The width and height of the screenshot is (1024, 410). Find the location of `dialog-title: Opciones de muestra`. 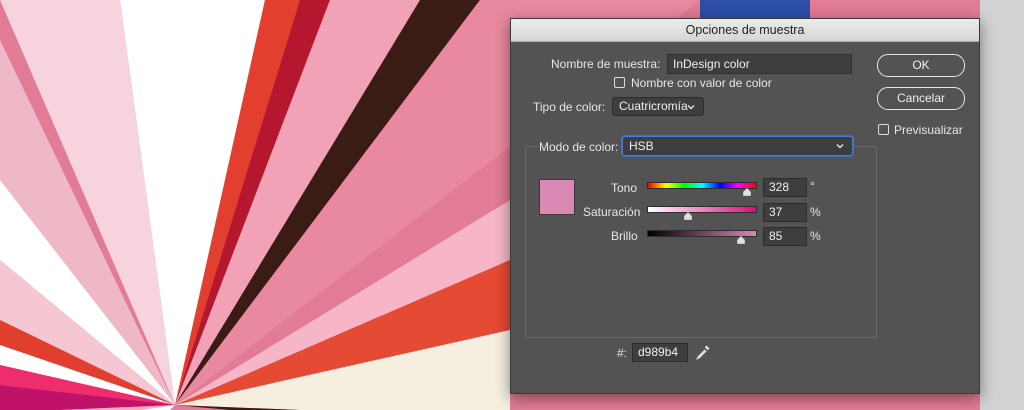

dialog-title: Opciones de muestra is located at coordinates (745, 30).